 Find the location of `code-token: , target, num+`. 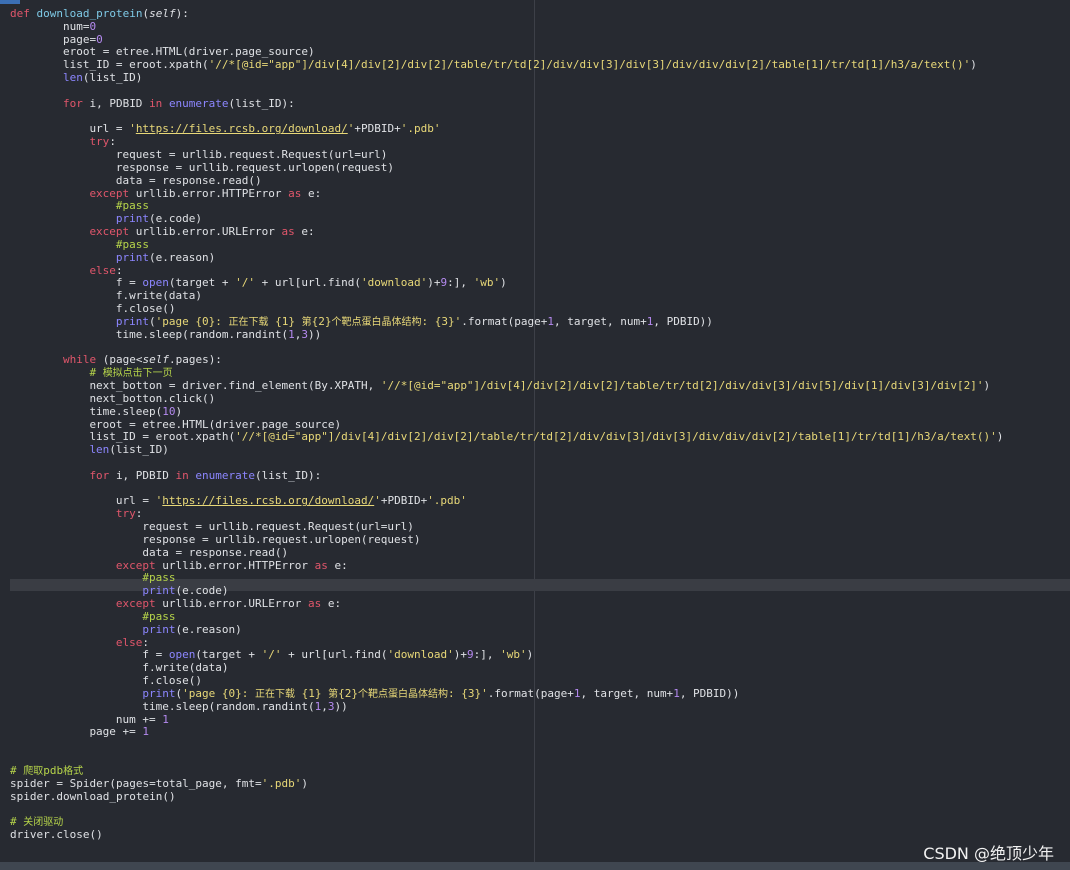

code-token: , target, num+ is located at coordinates (600, 321).